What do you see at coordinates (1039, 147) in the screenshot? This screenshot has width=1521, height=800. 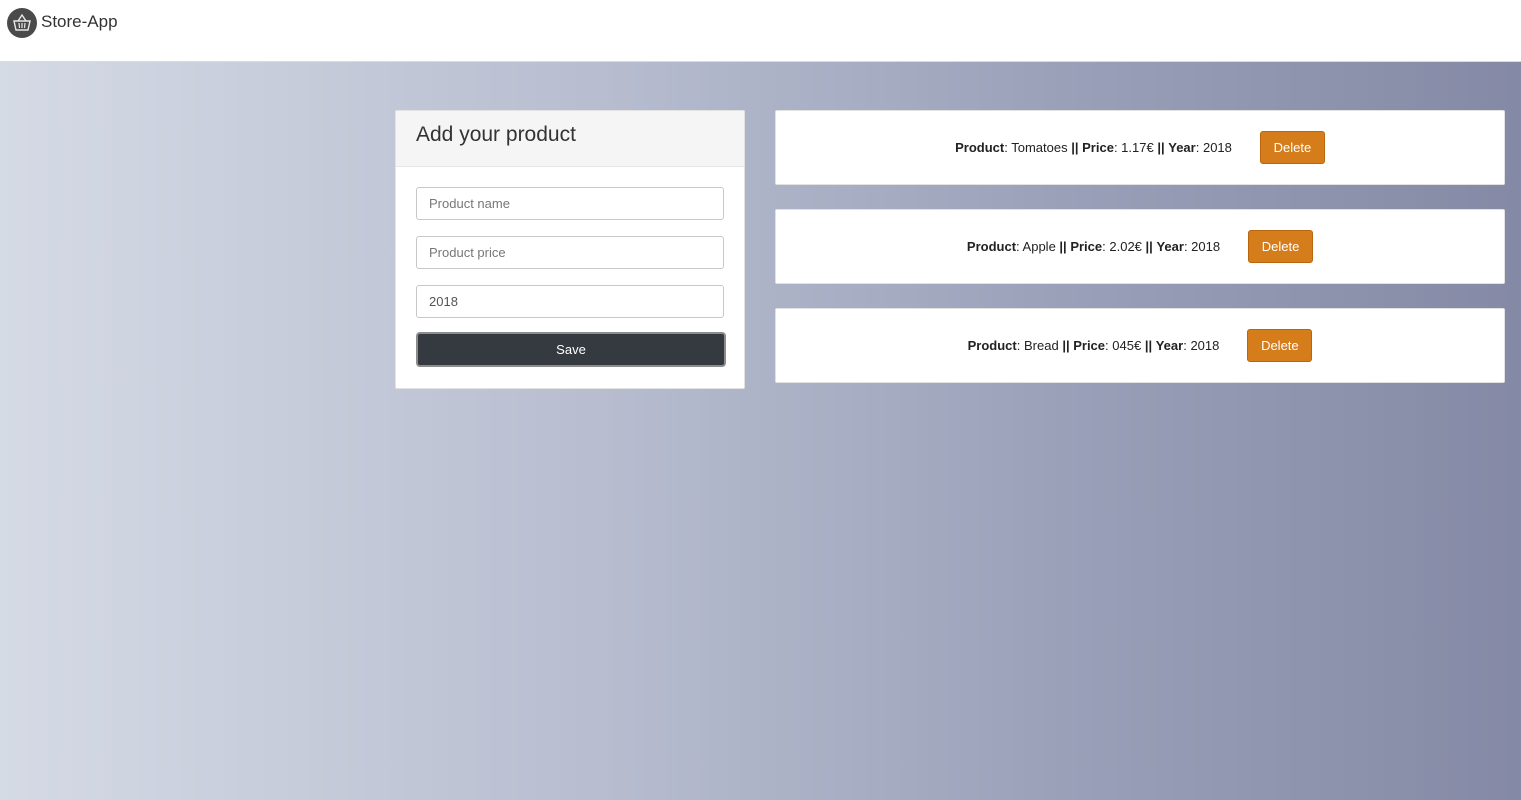 I see `product-name: Tomatoes` at bounding box center [1039, 147].